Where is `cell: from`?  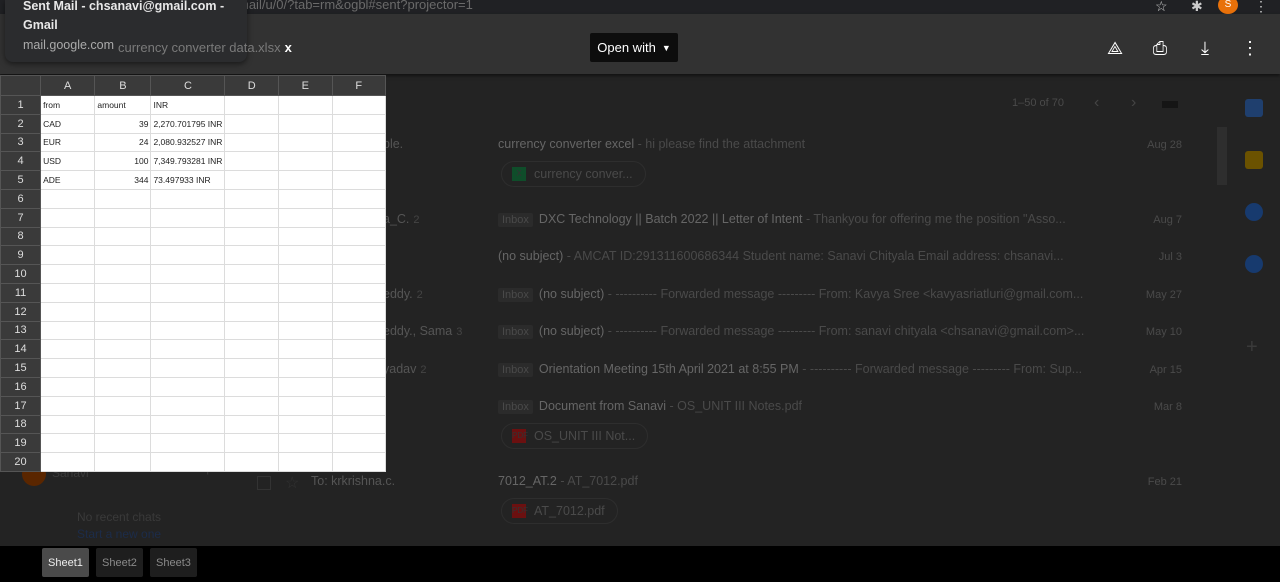 cell: from is located at coordinates (68, 105).